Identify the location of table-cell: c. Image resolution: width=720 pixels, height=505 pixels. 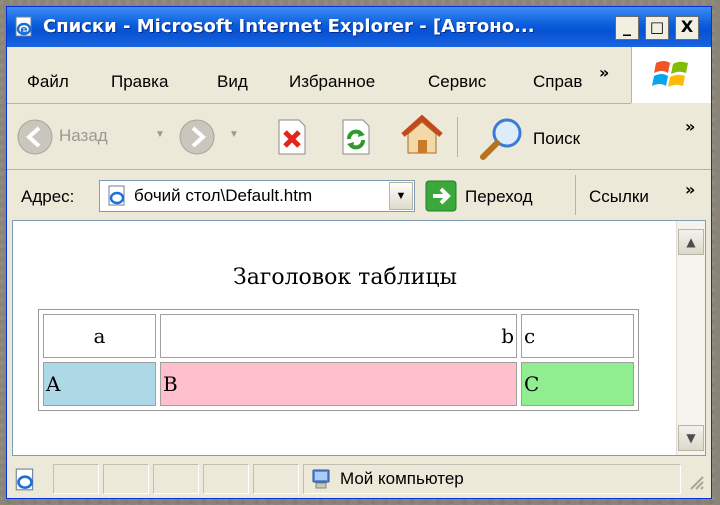
(577, 336).